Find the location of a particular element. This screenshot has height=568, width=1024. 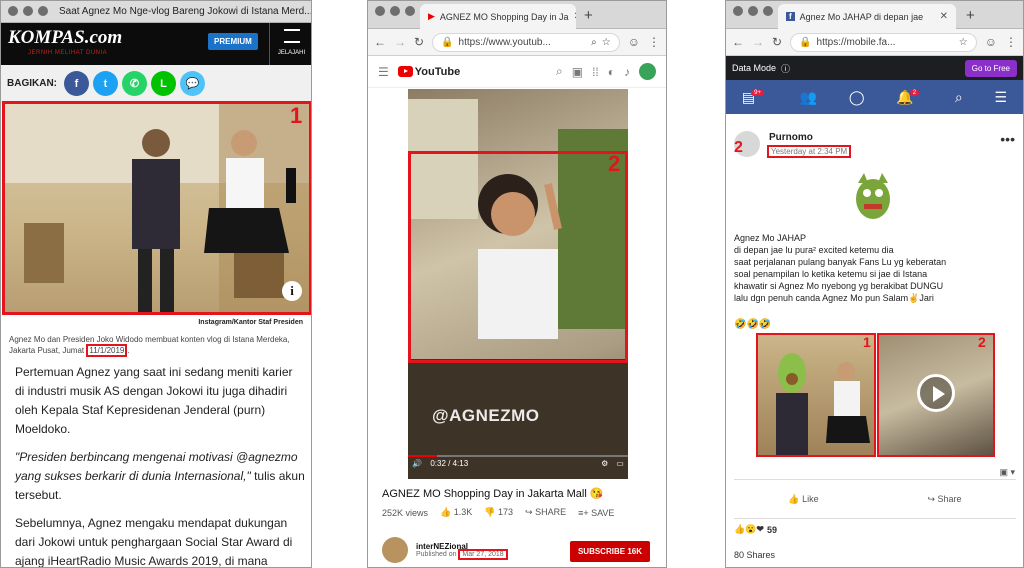

tab-strip: f Agnez Mo JAHAP di depan jae ✕ + is located at coordinates (874, 15).